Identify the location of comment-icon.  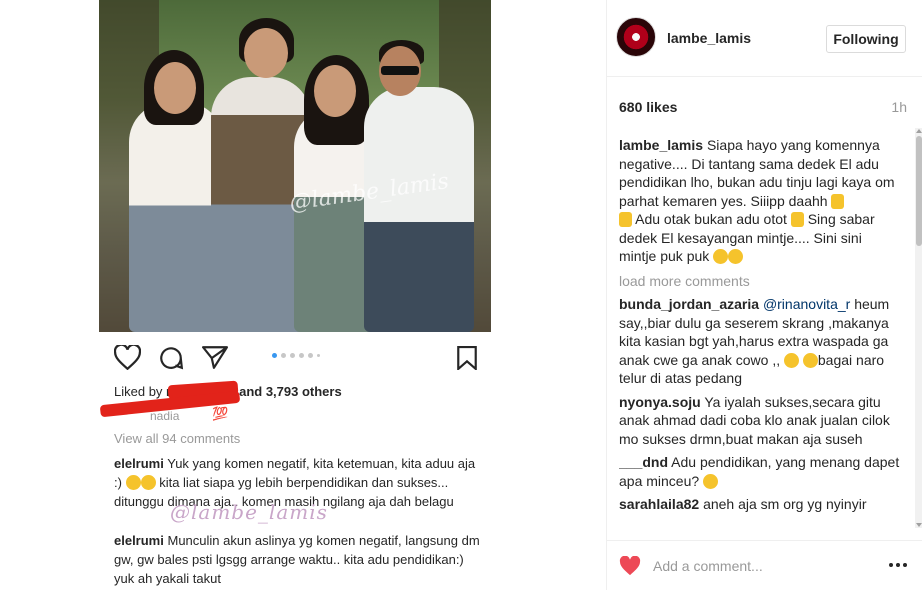
(172, 358).